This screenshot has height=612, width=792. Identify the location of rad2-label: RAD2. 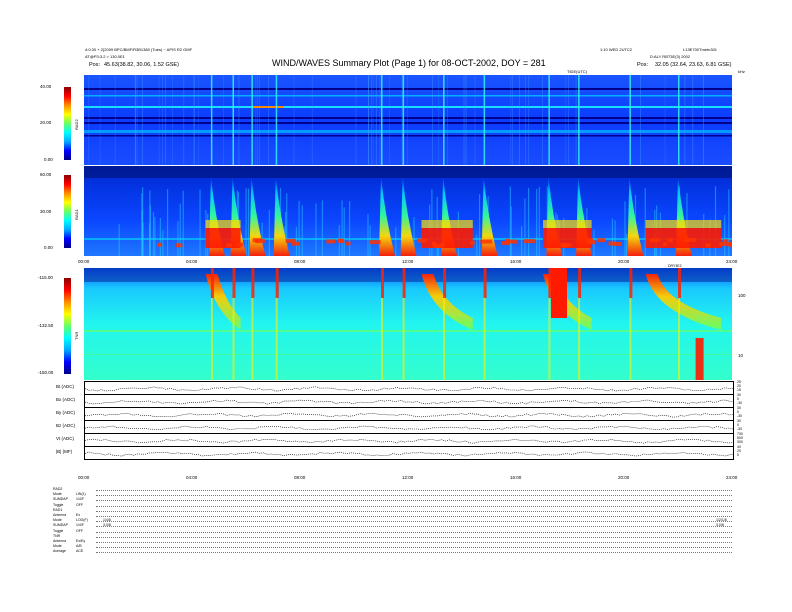
(76, 124).